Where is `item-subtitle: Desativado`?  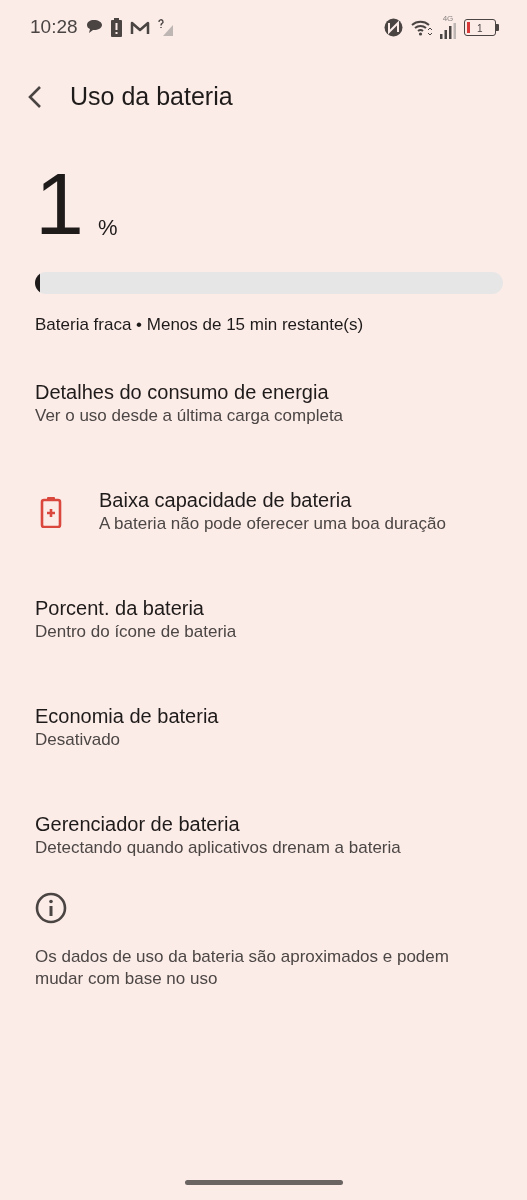
item-subtitle: Desativado is located at coordinates (78, 740).